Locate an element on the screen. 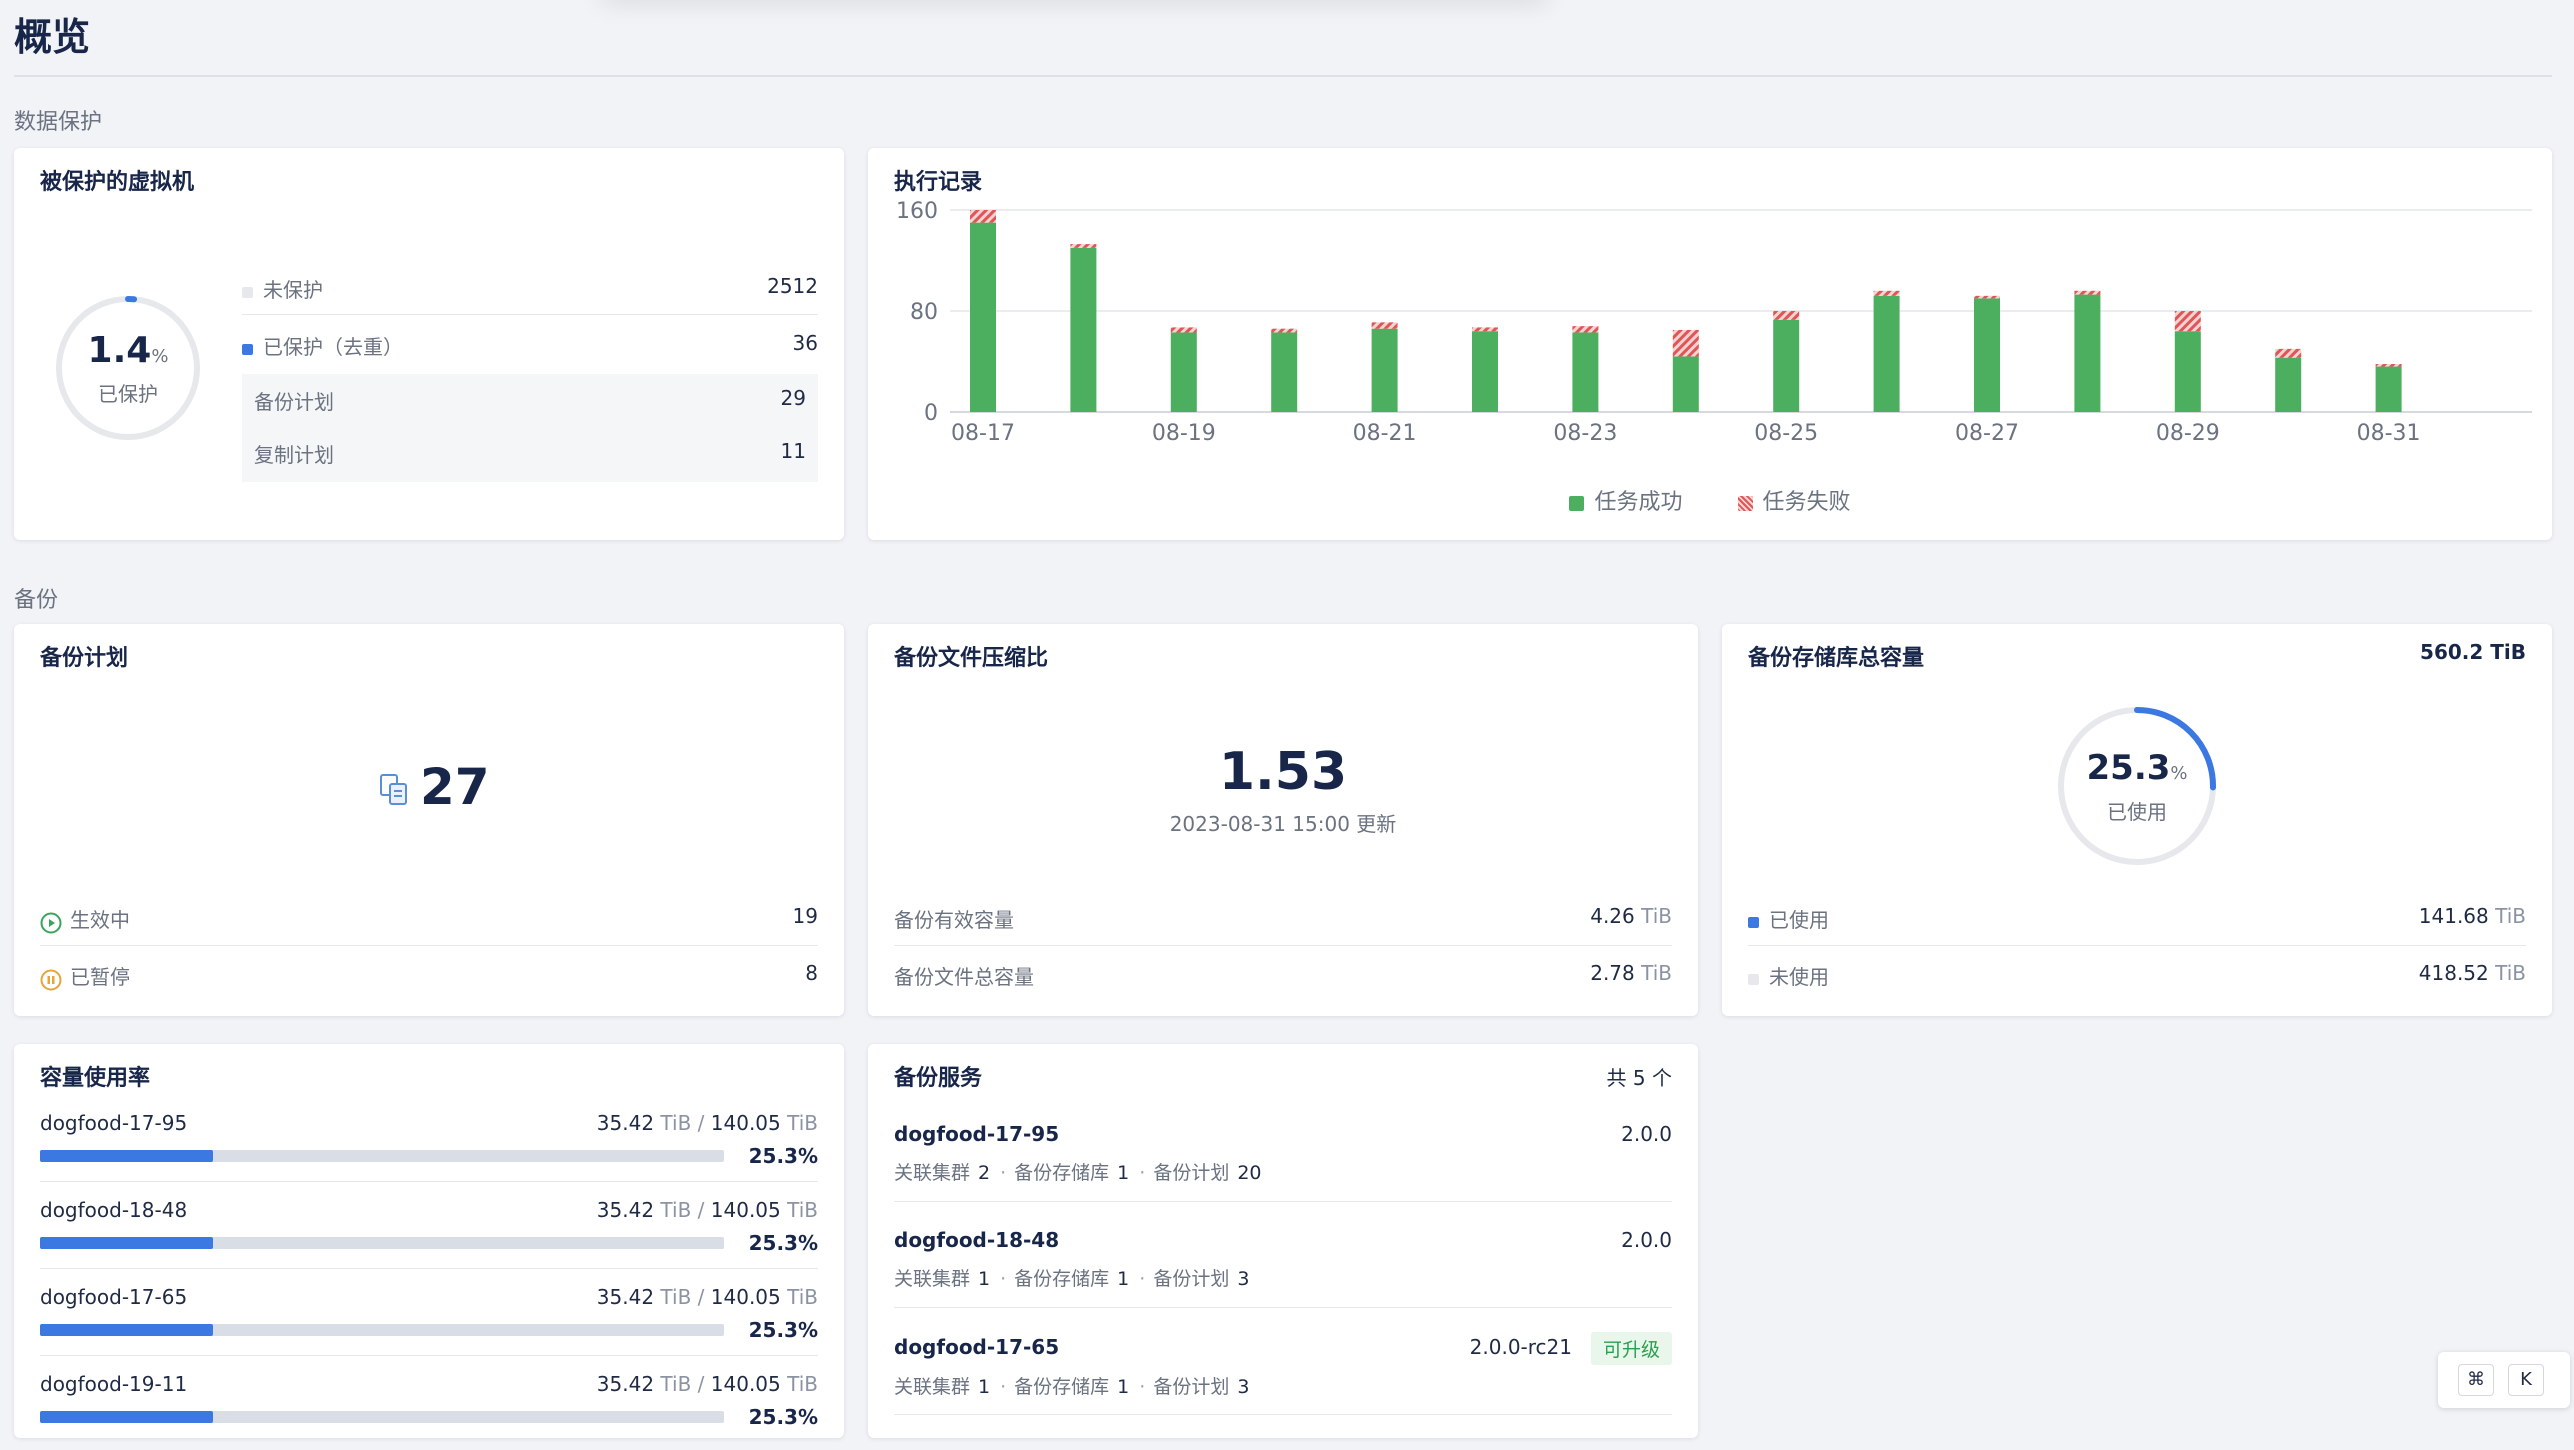  meta-value: 2 is located at coordinates (984, 1173).